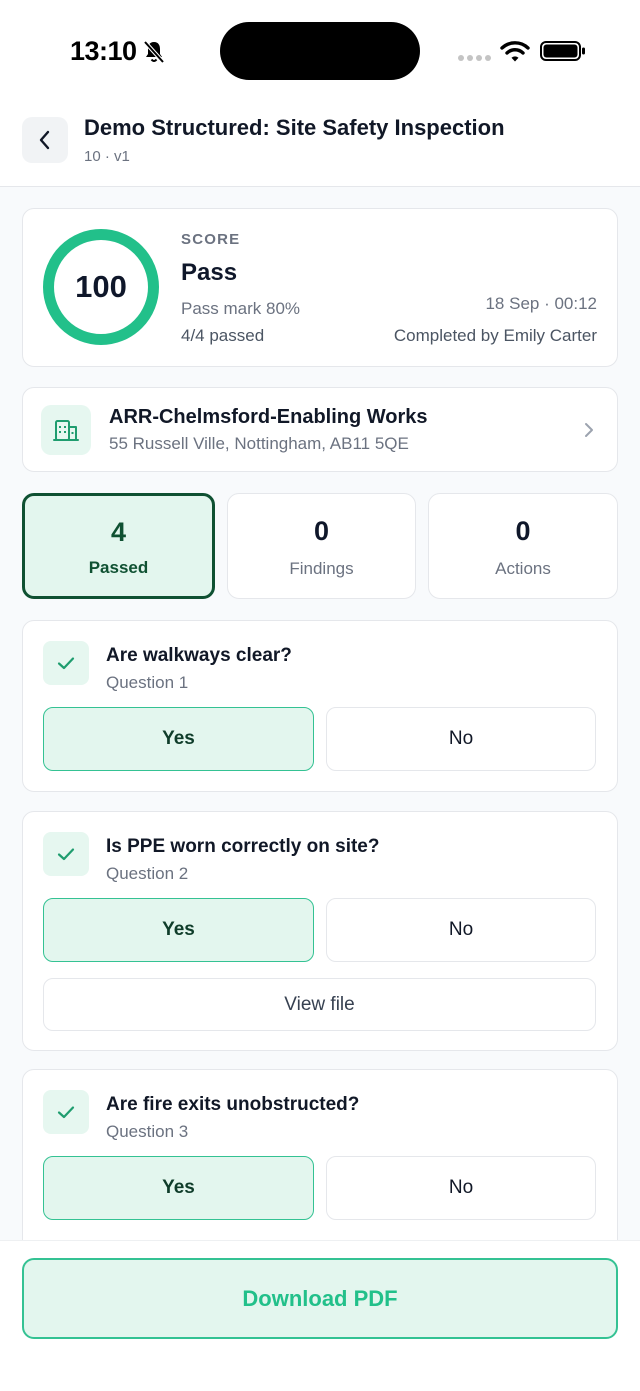 This screenshot has height=1391, width=640. I want to click on score-ring: 100, so click(101, 287).